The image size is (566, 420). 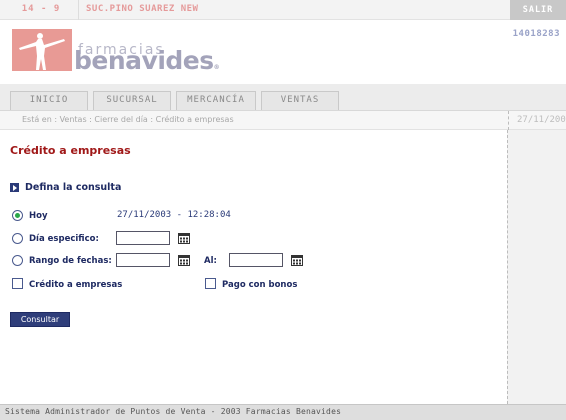 I want to click on radio-specific-day, so click(x=17, y=238).